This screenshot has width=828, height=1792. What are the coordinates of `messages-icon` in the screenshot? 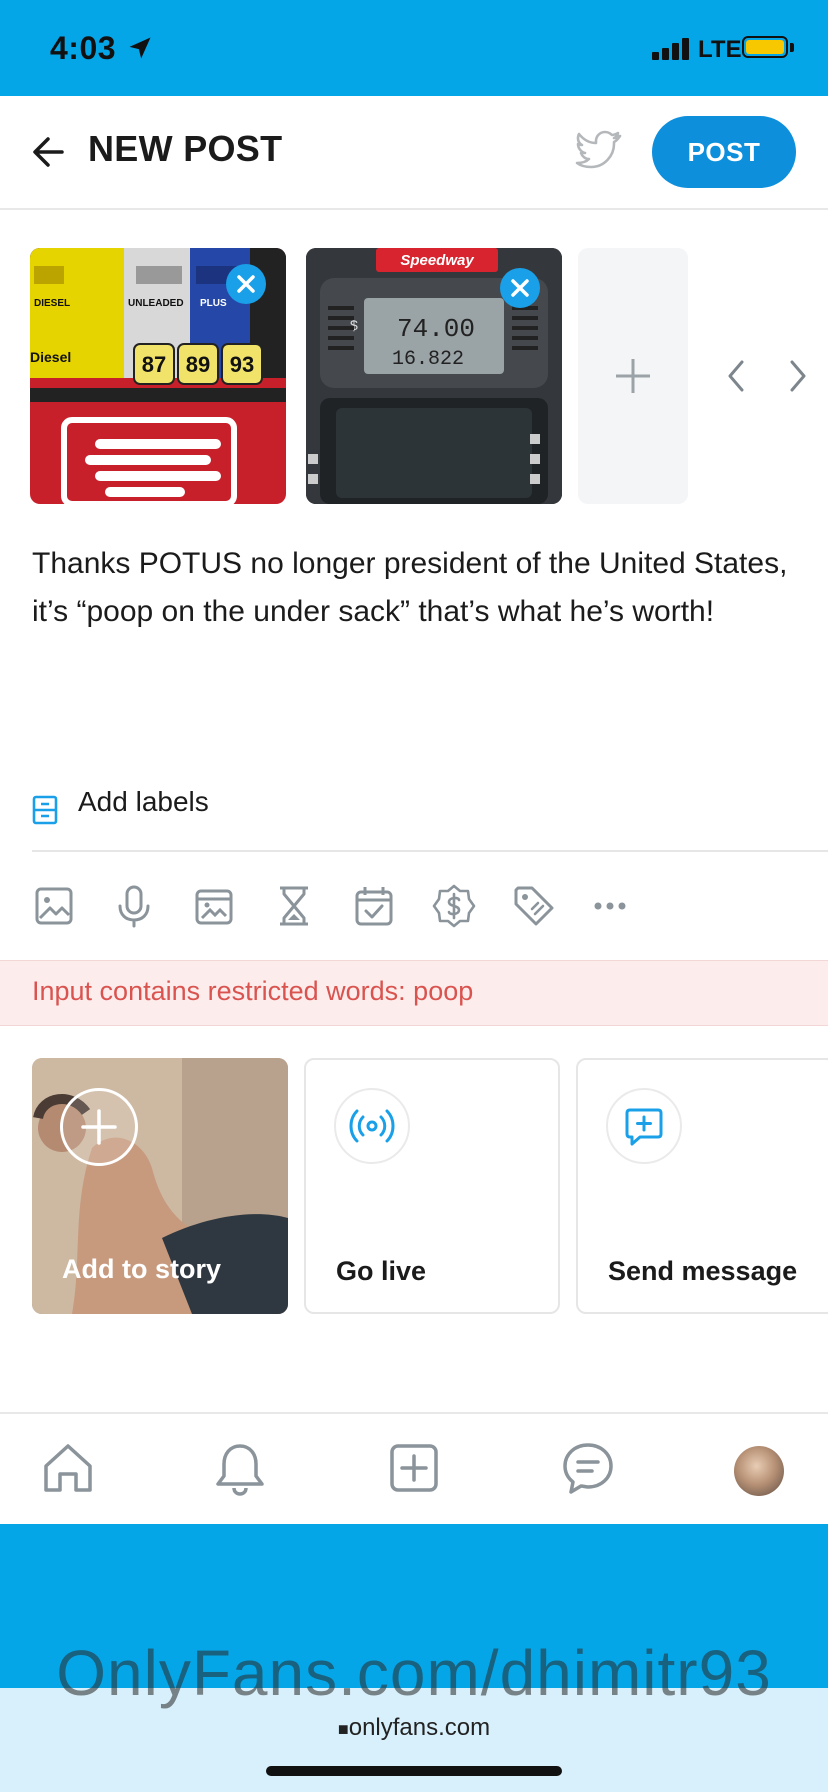 It's located at (588, 1468).